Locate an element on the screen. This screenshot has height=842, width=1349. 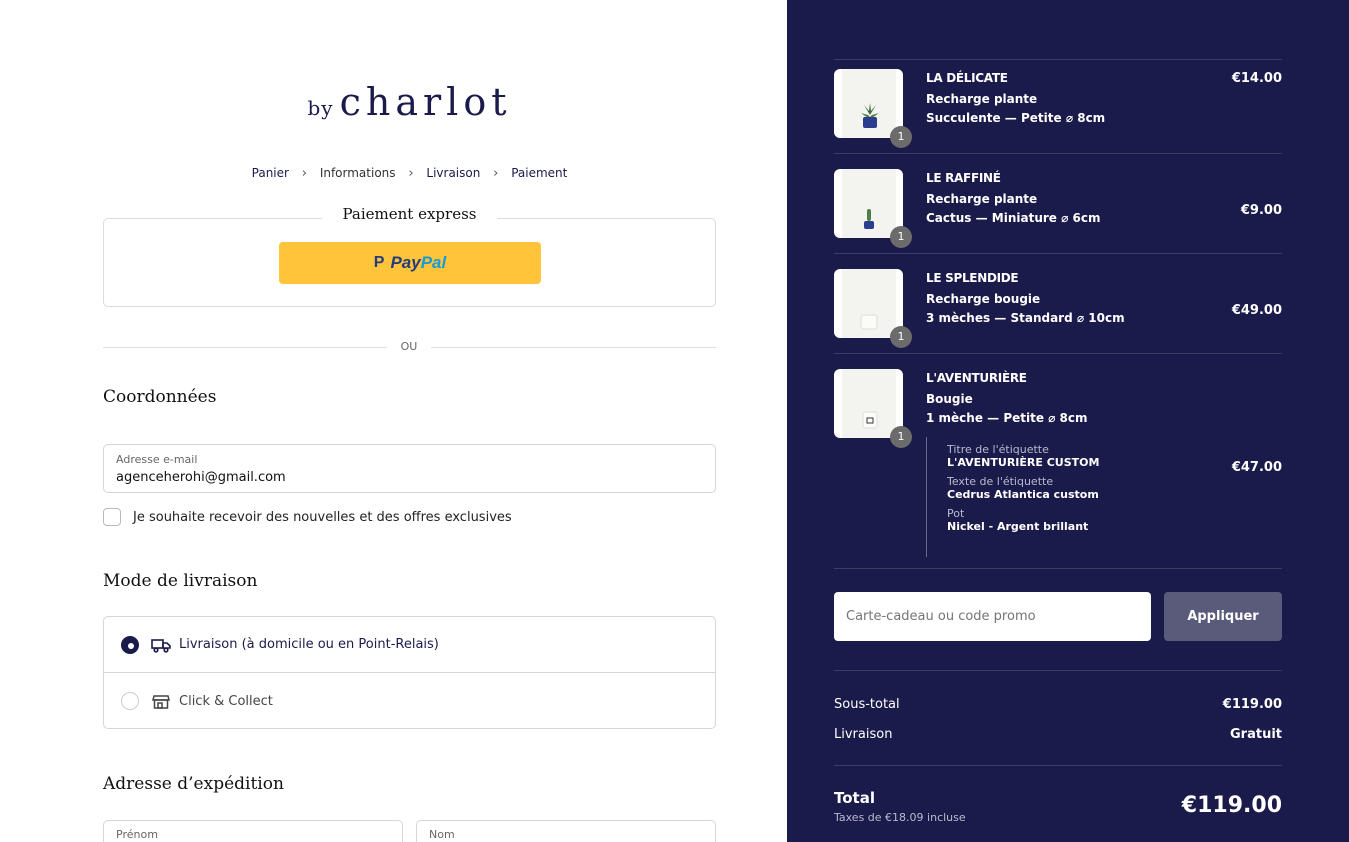
paypal-icon: P is located at coordinates (379, 262).